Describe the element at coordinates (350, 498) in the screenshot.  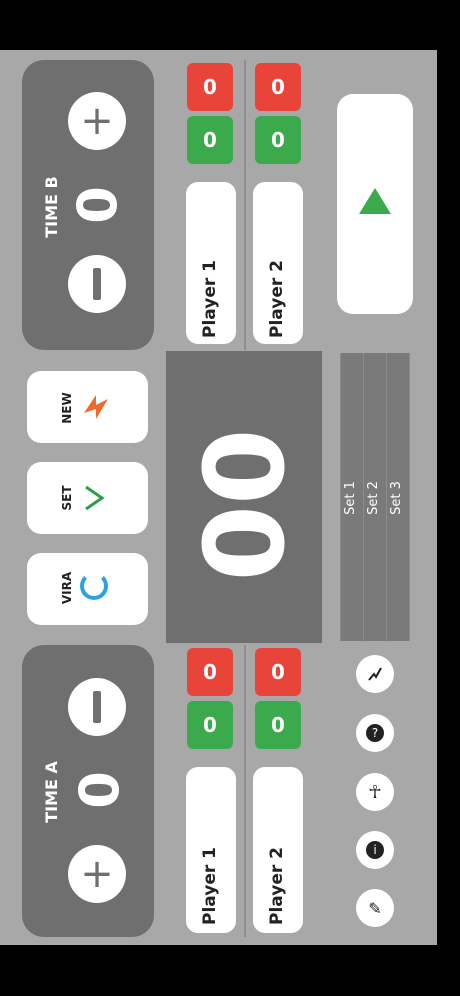
I see `set-1-label: Set 1` at that location.